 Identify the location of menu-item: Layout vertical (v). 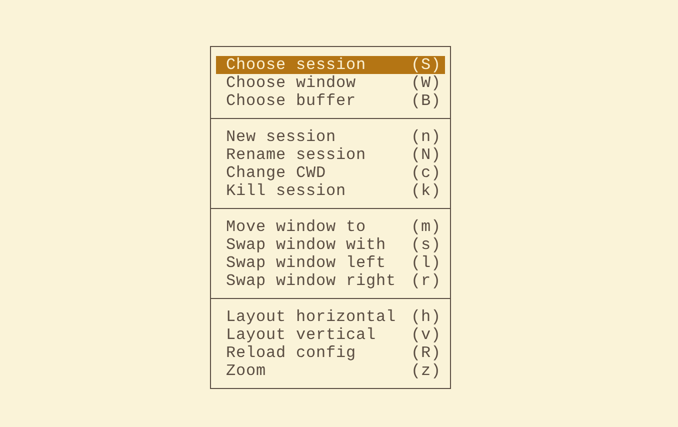
(330, 335).